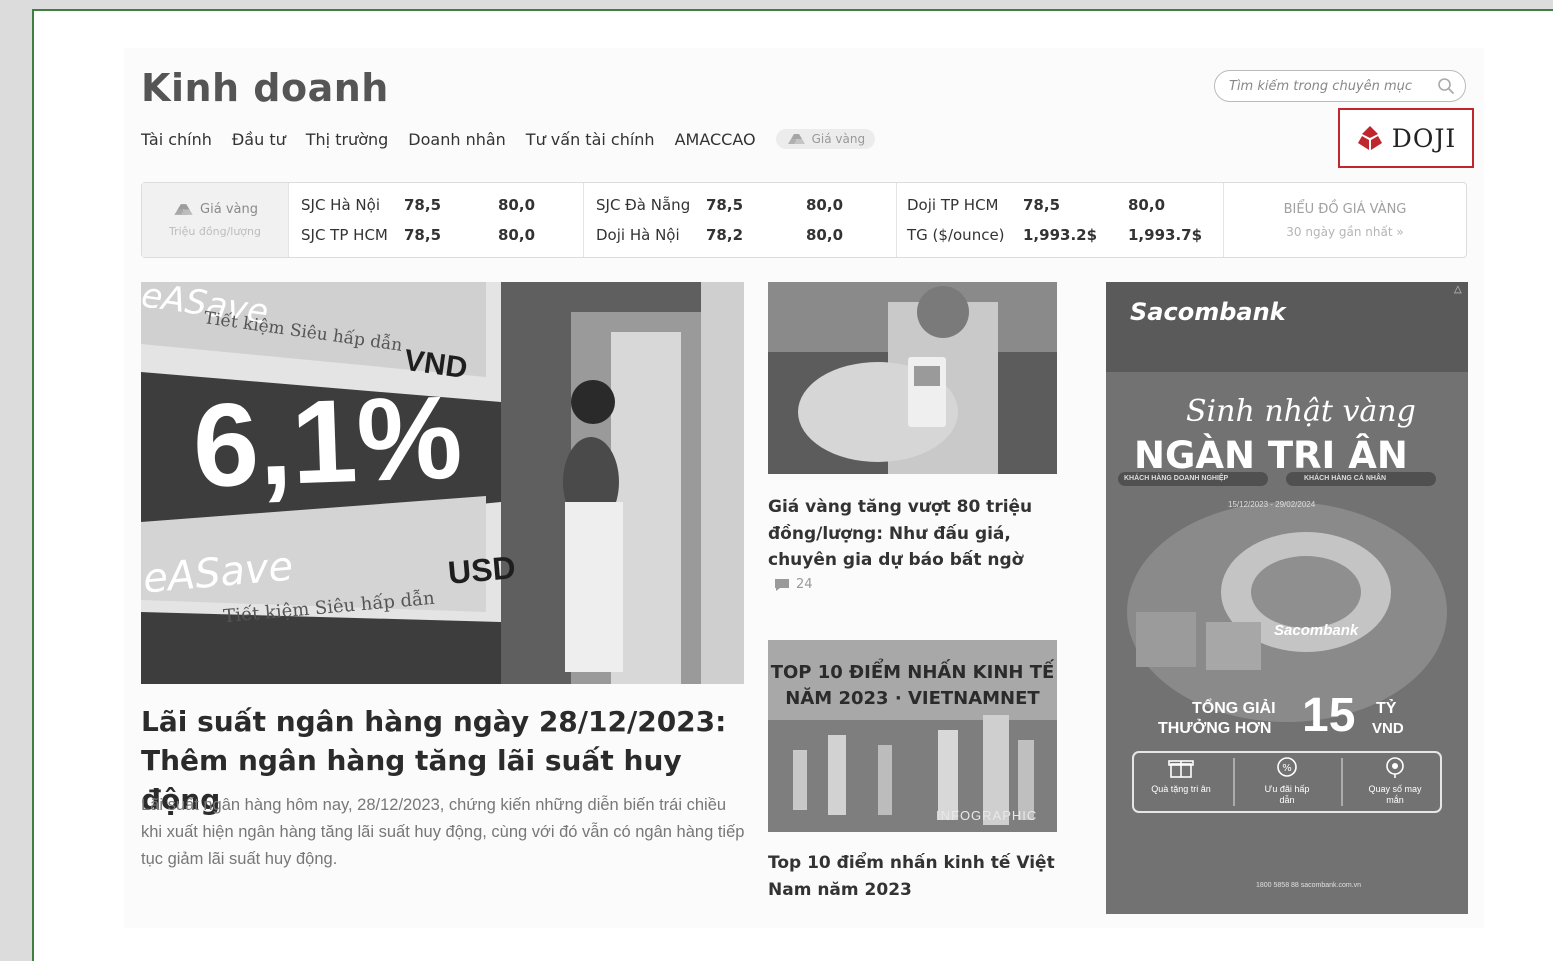  I want to click on ticker-row: SJC Hà Nội 78,5 80,0, so click(441, 206).